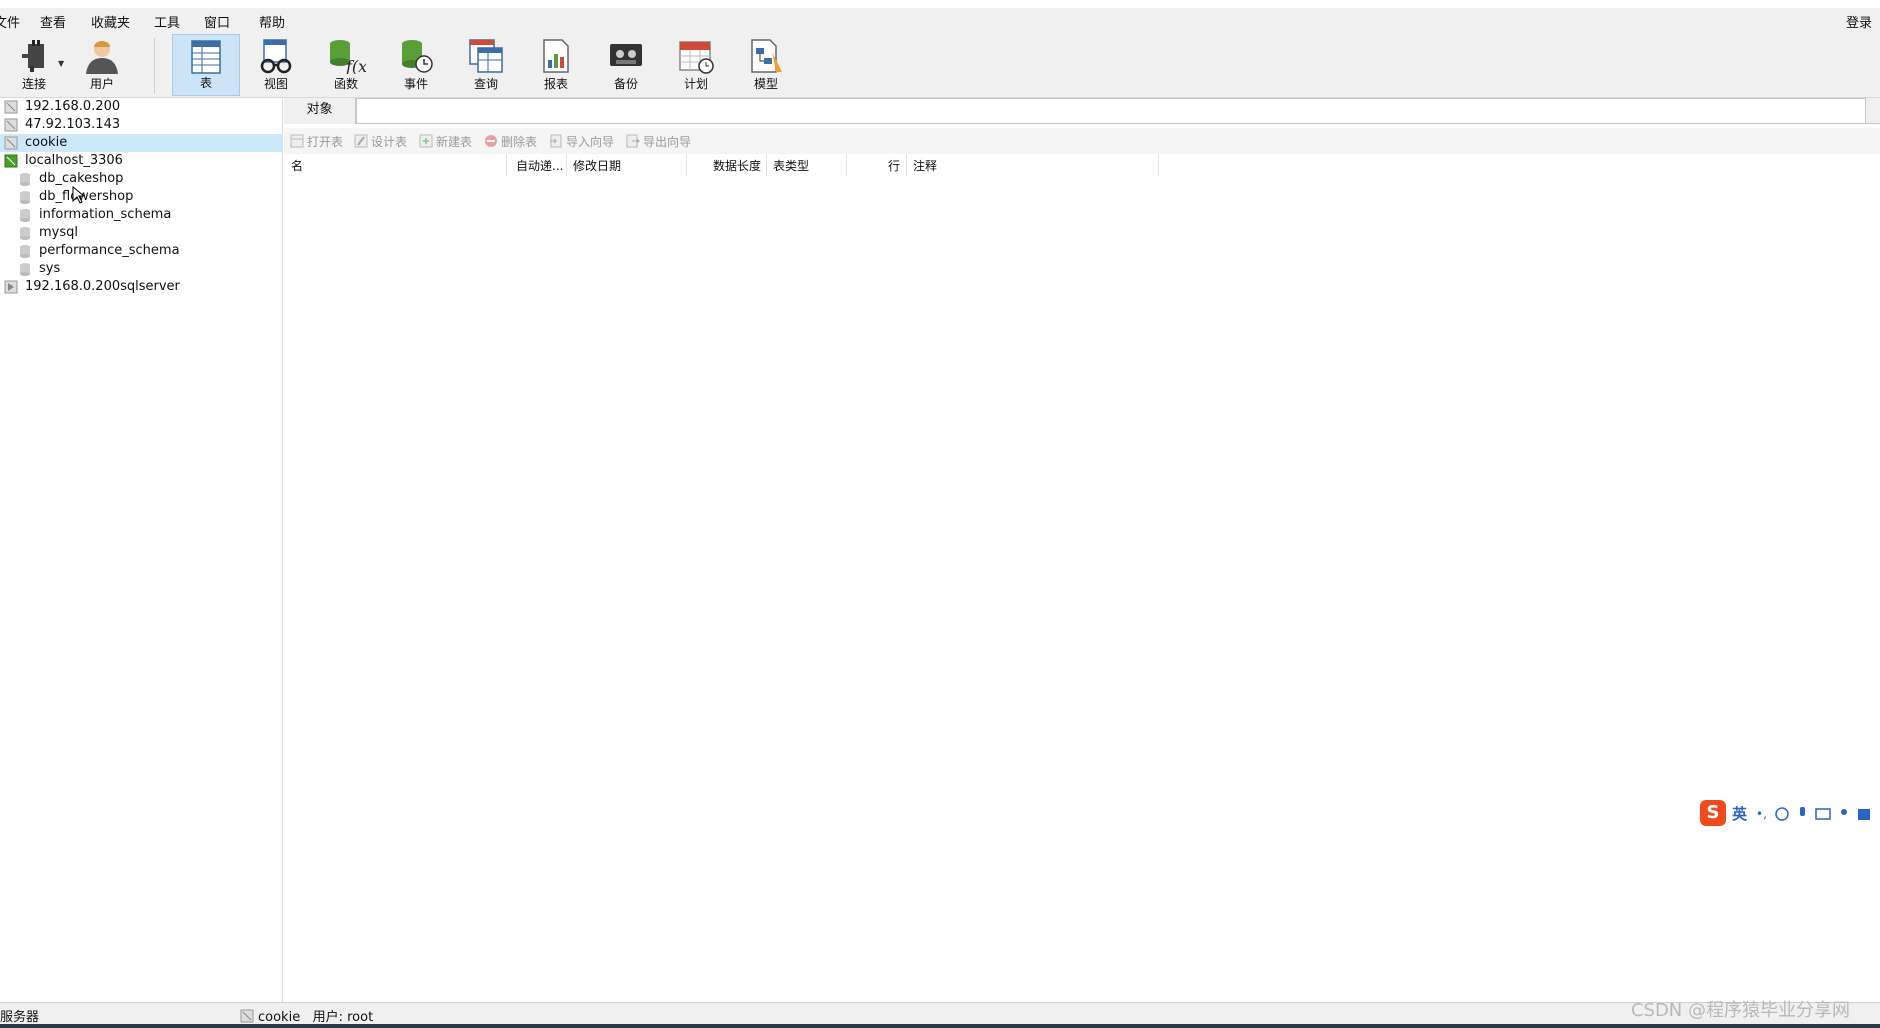 The image size is (1880, 1028). I want to click on ime-toolbar: S 英 •,, so click(1790, 814).